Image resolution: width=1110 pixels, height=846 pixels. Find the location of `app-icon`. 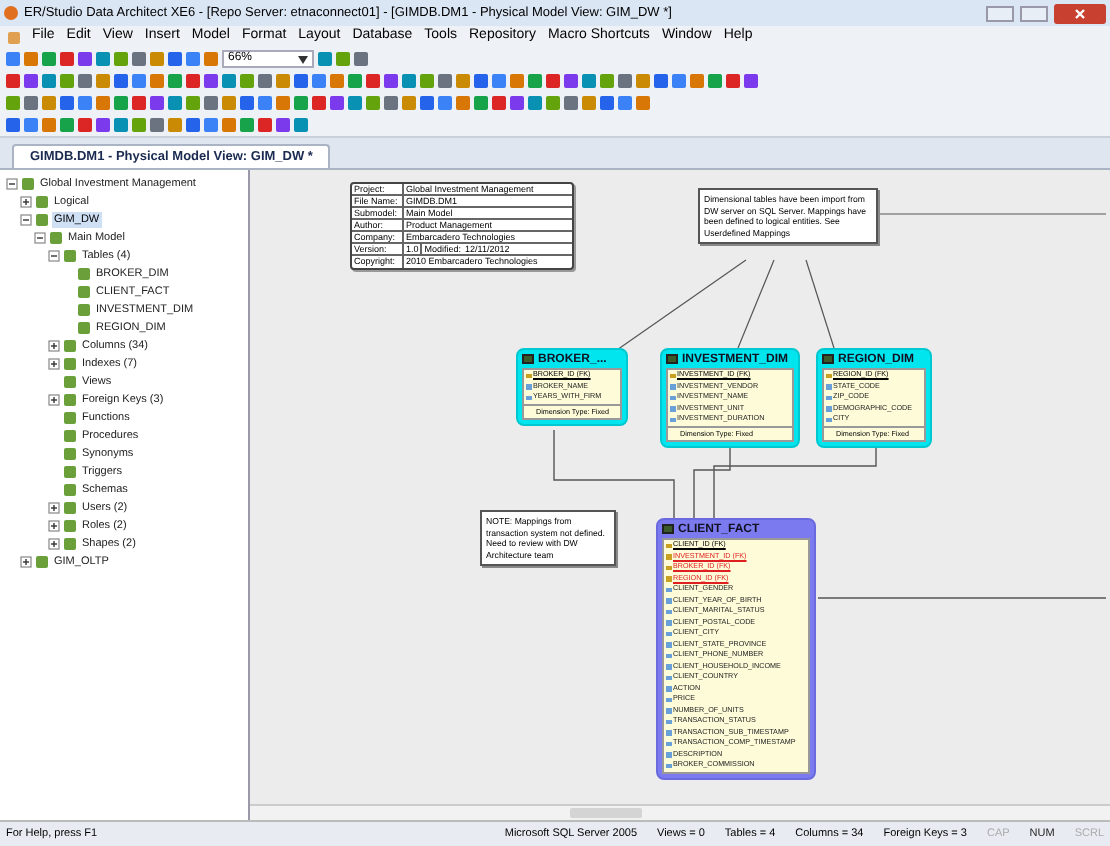

app-icon is located at coordinates (11, 13).